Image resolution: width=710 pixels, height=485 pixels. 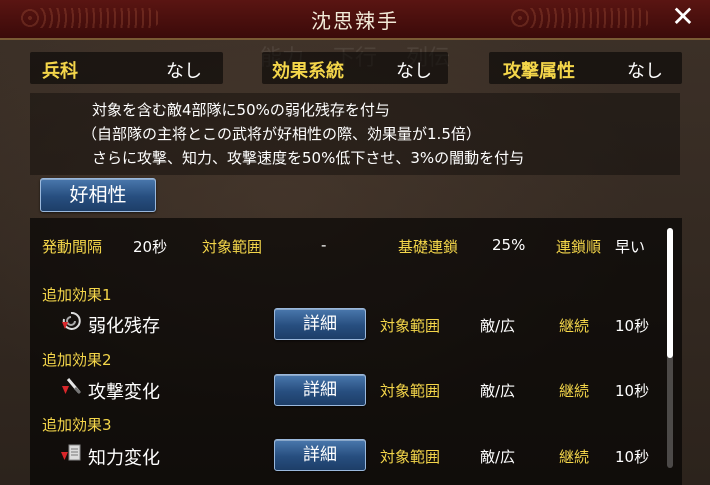 What do you see at coordinates (585, 68) in the screenshot?
I see `attribute-attack-type: 攻撃属性 なし` at bounding box center [585, 68].